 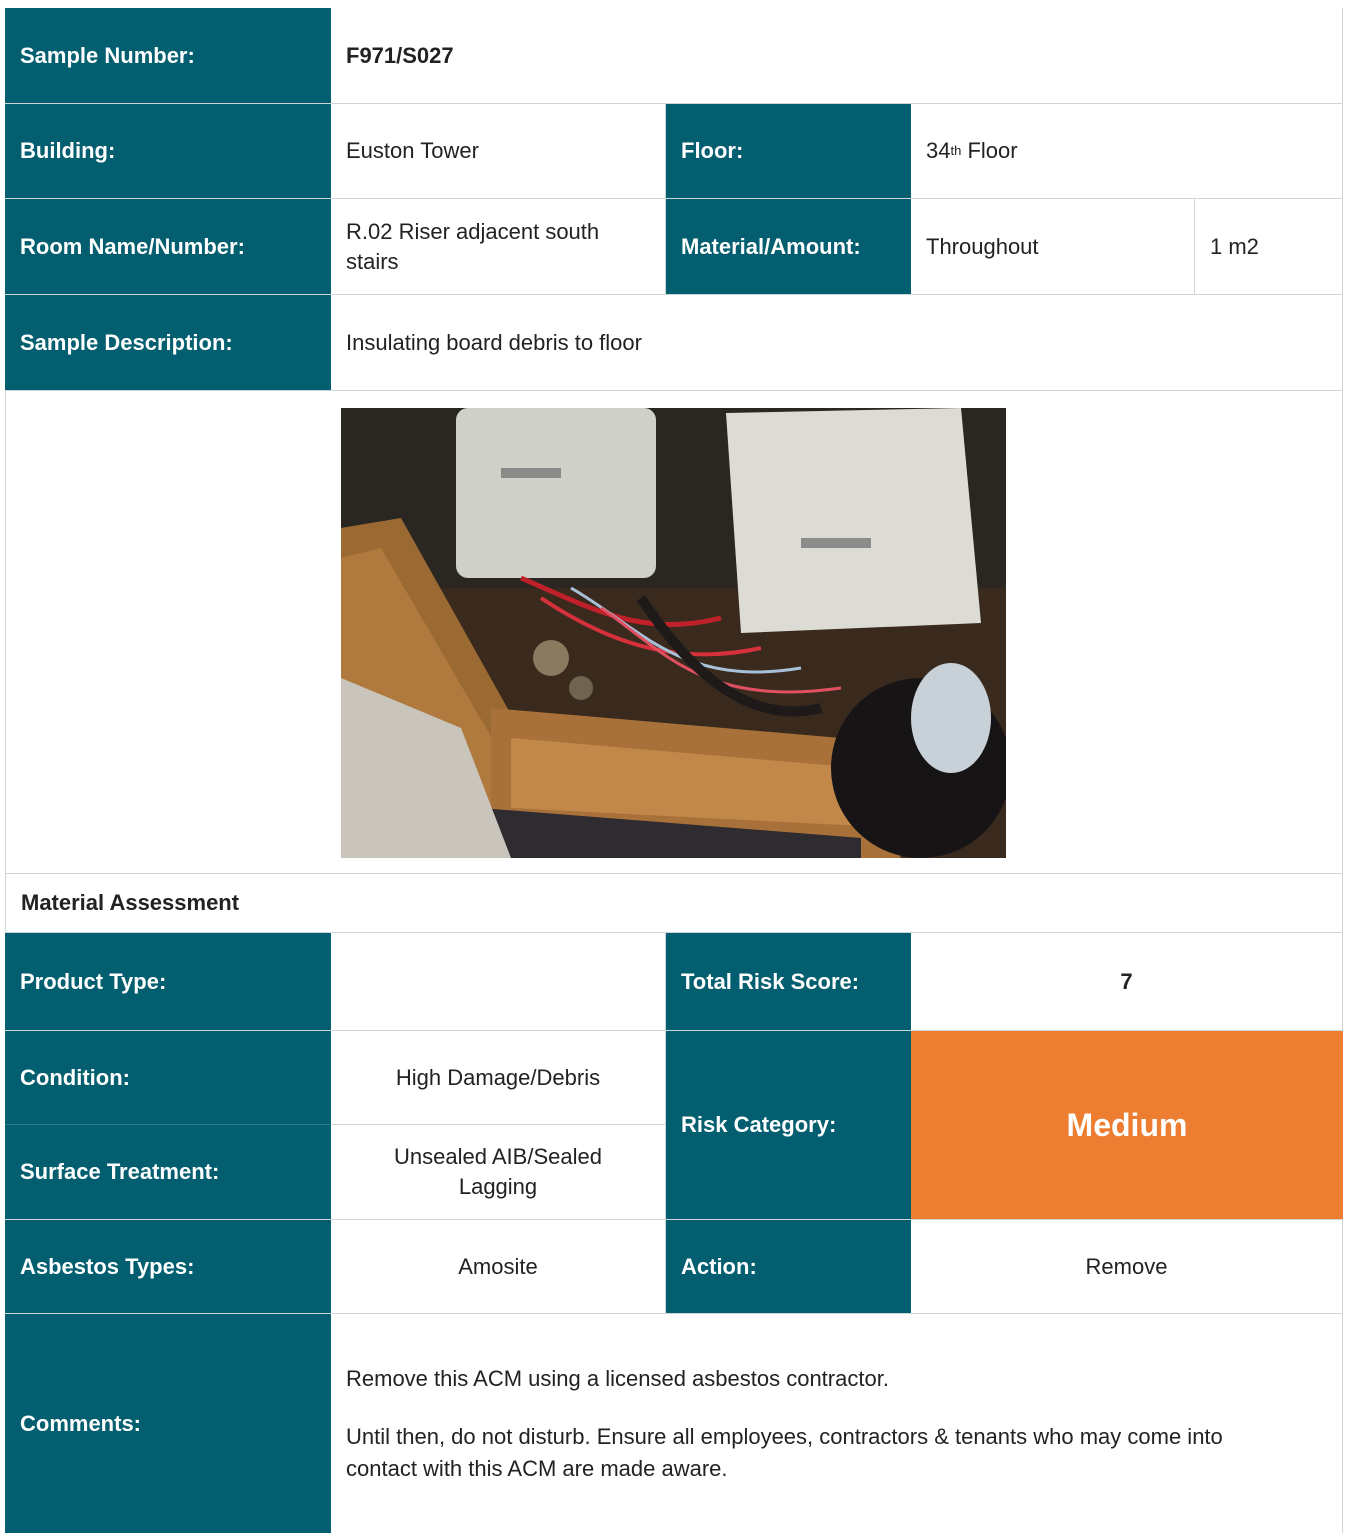 What do you see at coordinates (168, 342) in the screenshot?
I see `sample-description-label: Sample Description:` at bounding box center [168, 342].